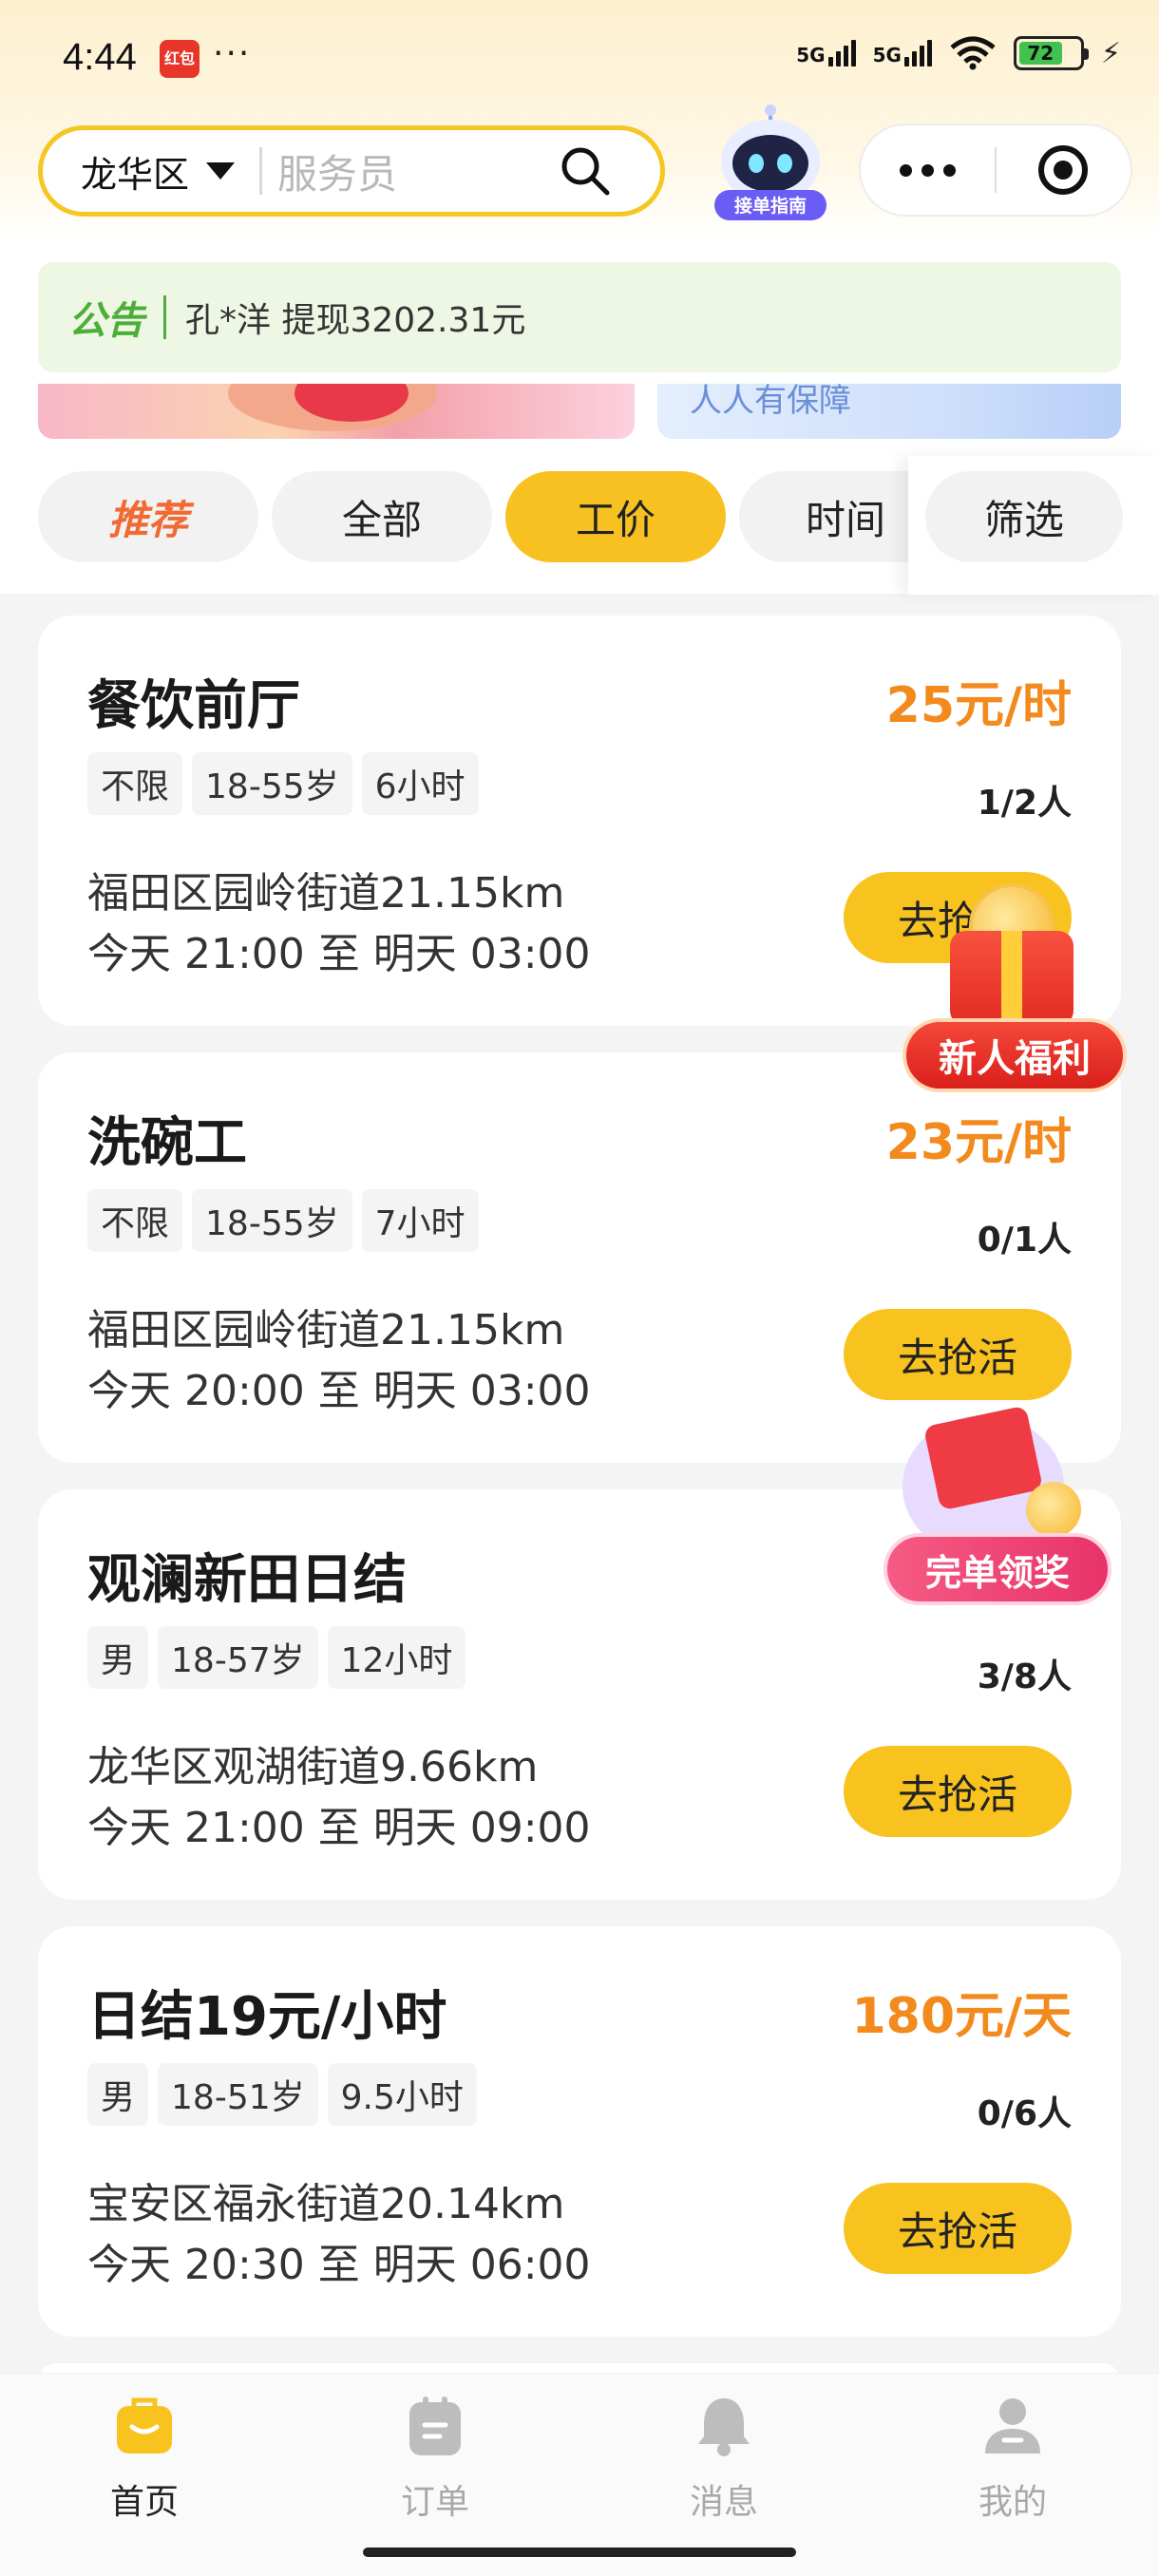 The image size is (1159, 2576). I want to click on new-user-gift-label: 新人福利, so click(1014, 1055).